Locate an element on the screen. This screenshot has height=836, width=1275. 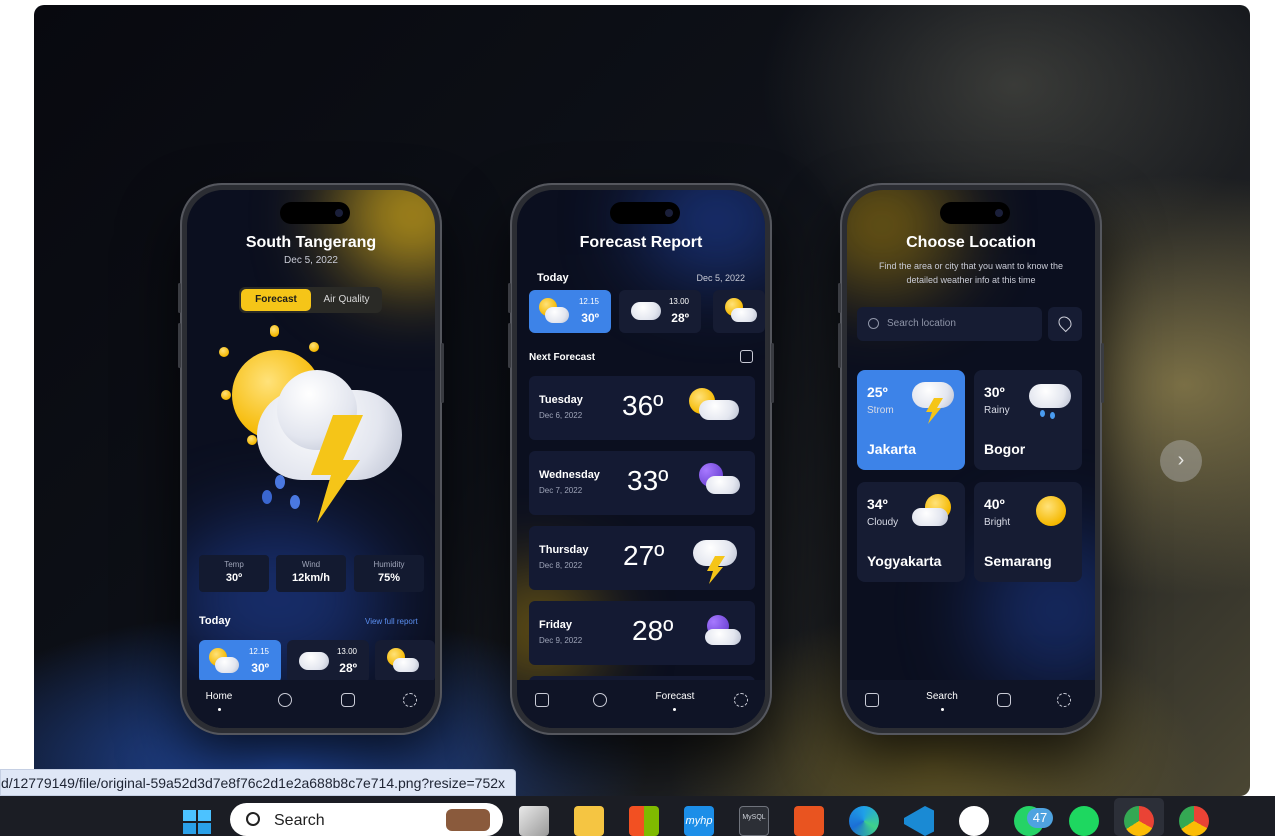
location-card-semarang: 40º Bright Semarang is located at coordinates (1028, 532).